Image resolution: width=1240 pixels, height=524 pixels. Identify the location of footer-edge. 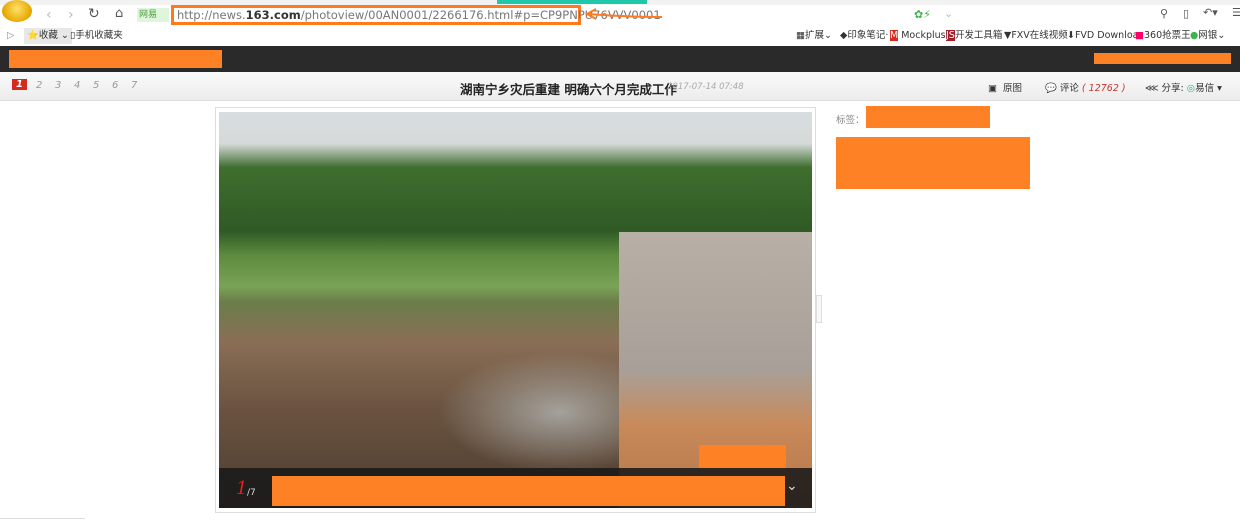
(42, 521).